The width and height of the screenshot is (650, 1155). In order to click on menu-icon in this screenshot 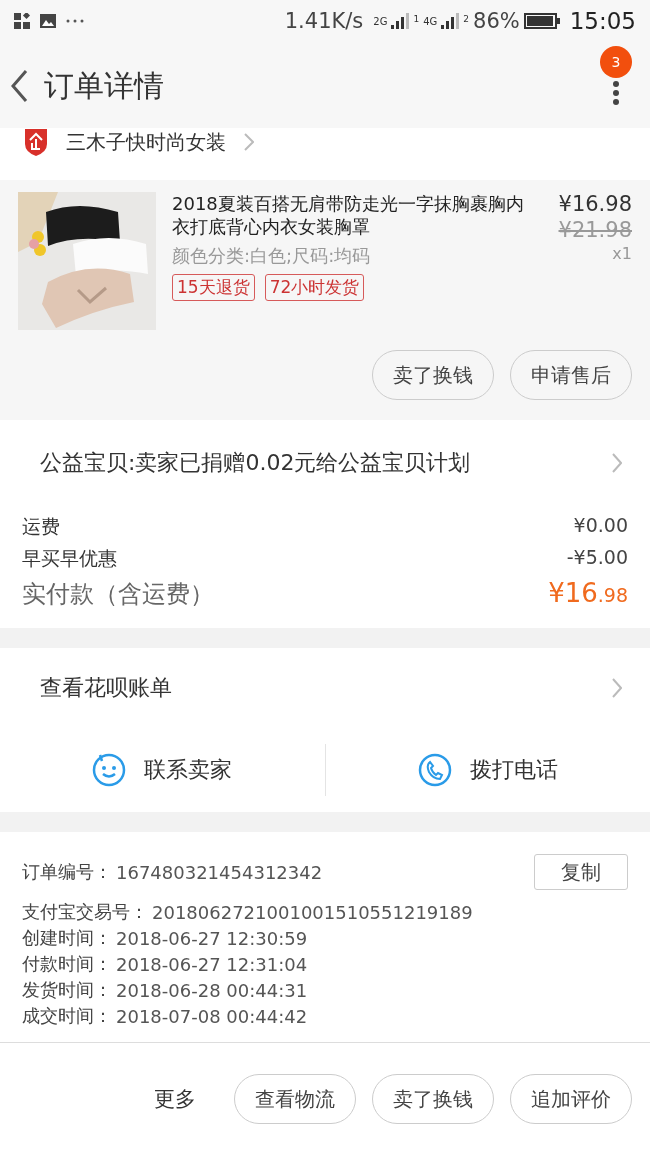, I will do `click(616, 93)`.